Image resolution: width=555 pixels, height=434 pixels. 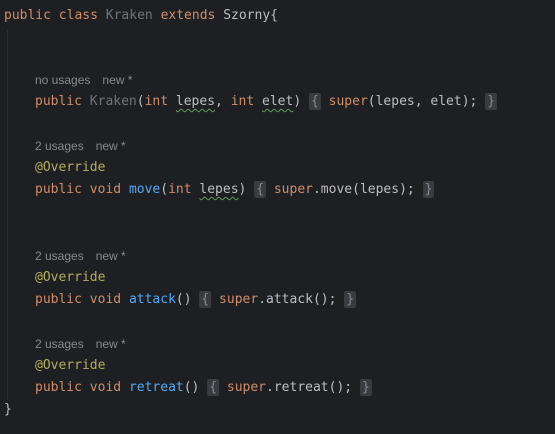 I want to click on constructor-name: Kraken, so click(x=113, y=101).